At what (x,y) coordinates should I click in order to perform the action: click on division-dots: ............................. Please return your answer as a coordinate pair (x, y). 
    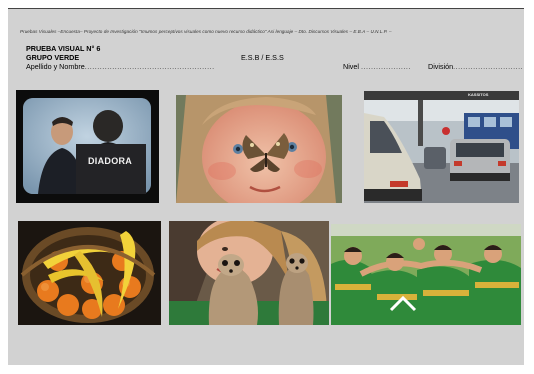
    Looking at the image, I should click on (488, 66).